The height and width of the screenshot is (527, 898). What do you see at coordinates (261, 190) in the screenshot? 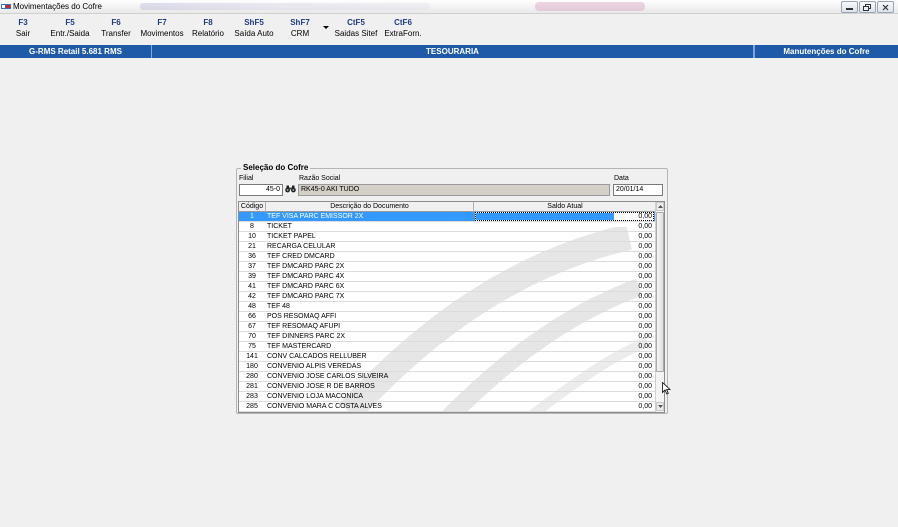
I see `filial-field: 45-0` at bounding box center [261, 190].